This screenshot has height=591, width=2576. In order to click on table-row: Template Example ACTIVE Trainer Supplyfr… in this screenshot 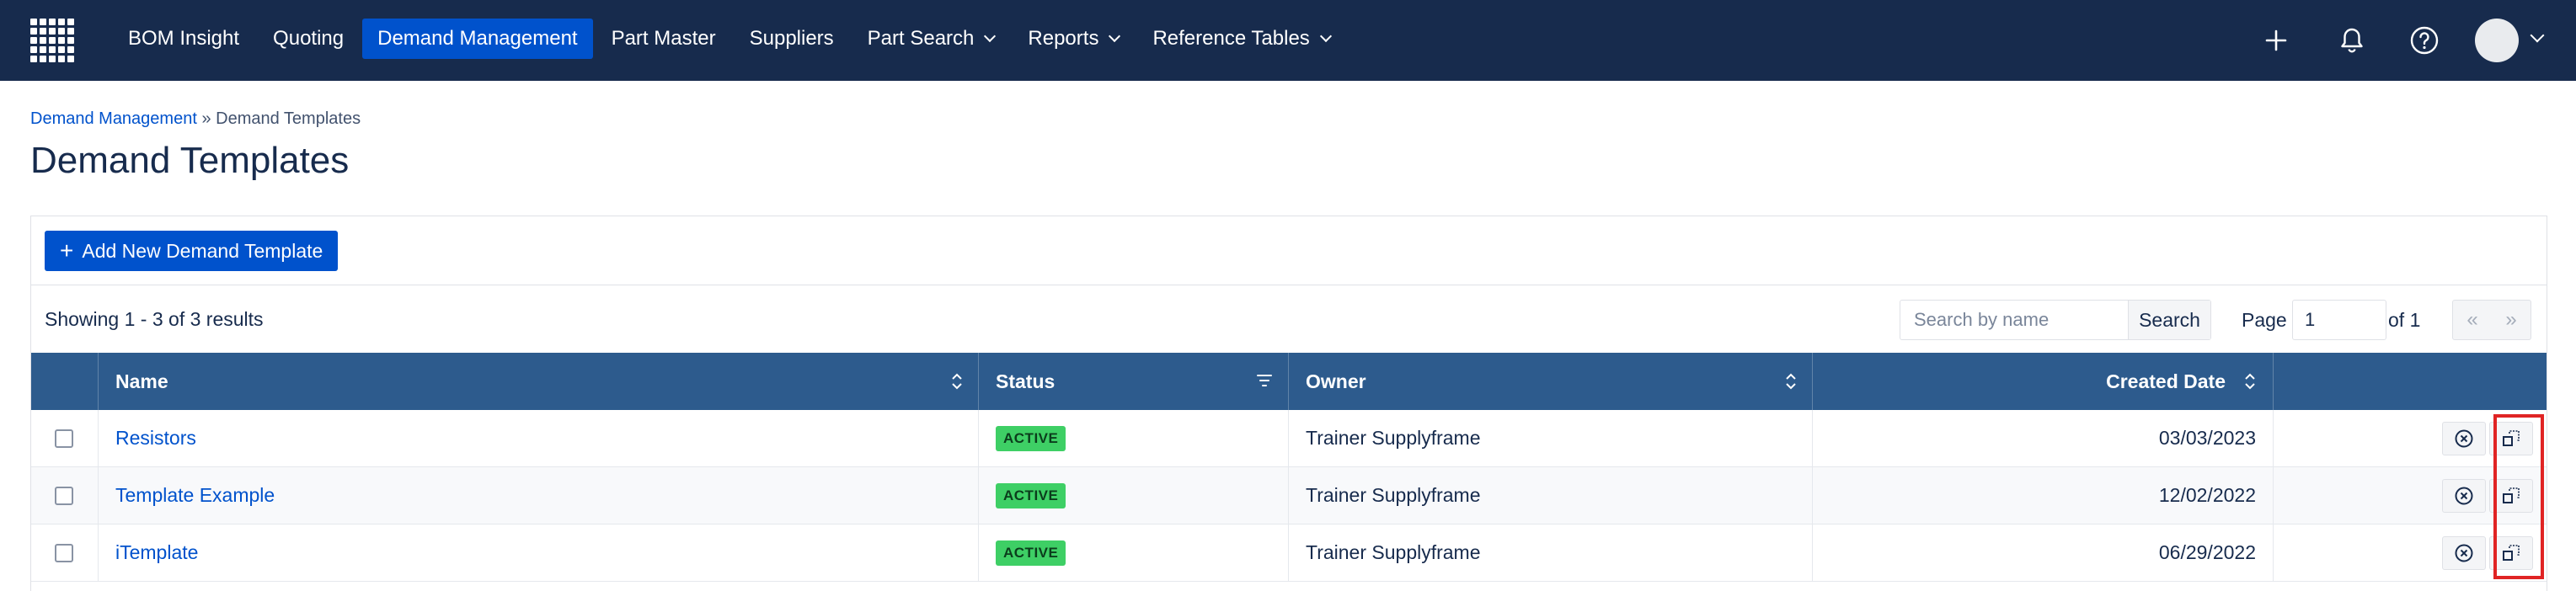, I will do `click(1289, 496)`.